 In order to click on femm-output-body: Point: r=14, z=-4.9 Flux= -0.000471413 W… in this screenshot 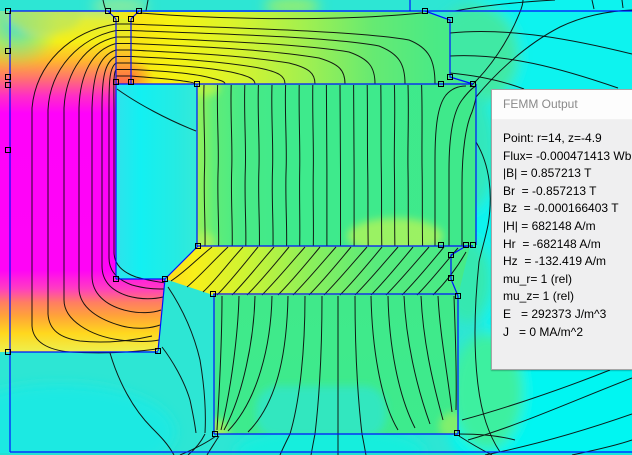, I will do `click(562, 230)`.